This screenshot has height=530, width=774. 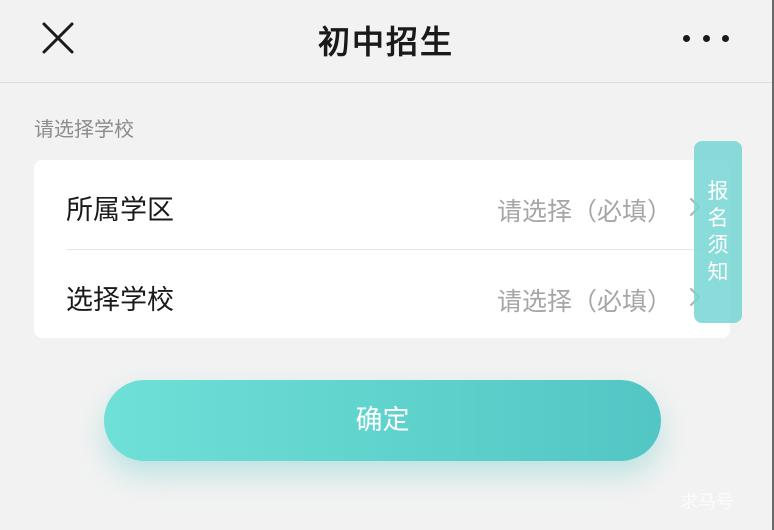 I want to click on district-placeholder: 请选择（必填）, so click(x=584, y=211).